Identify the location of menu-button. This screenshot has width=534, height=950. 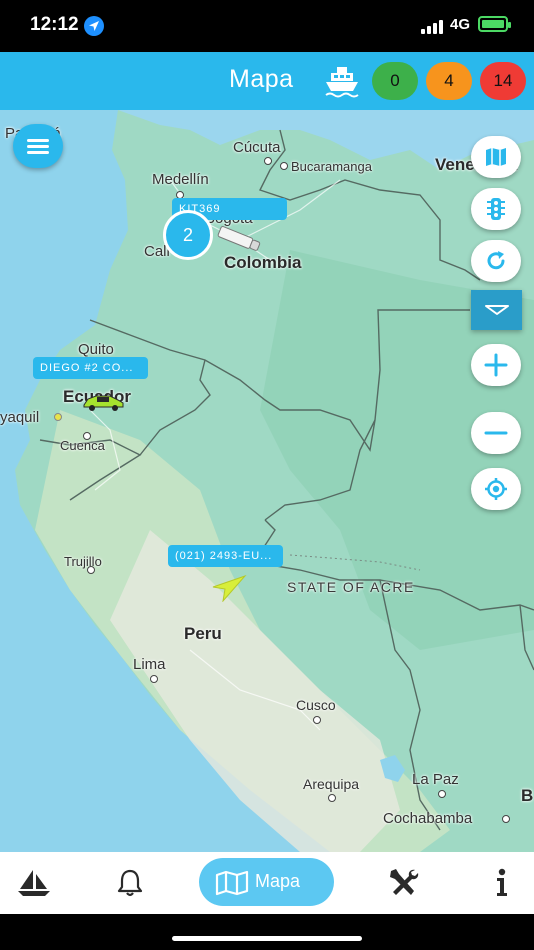
(38, 146).